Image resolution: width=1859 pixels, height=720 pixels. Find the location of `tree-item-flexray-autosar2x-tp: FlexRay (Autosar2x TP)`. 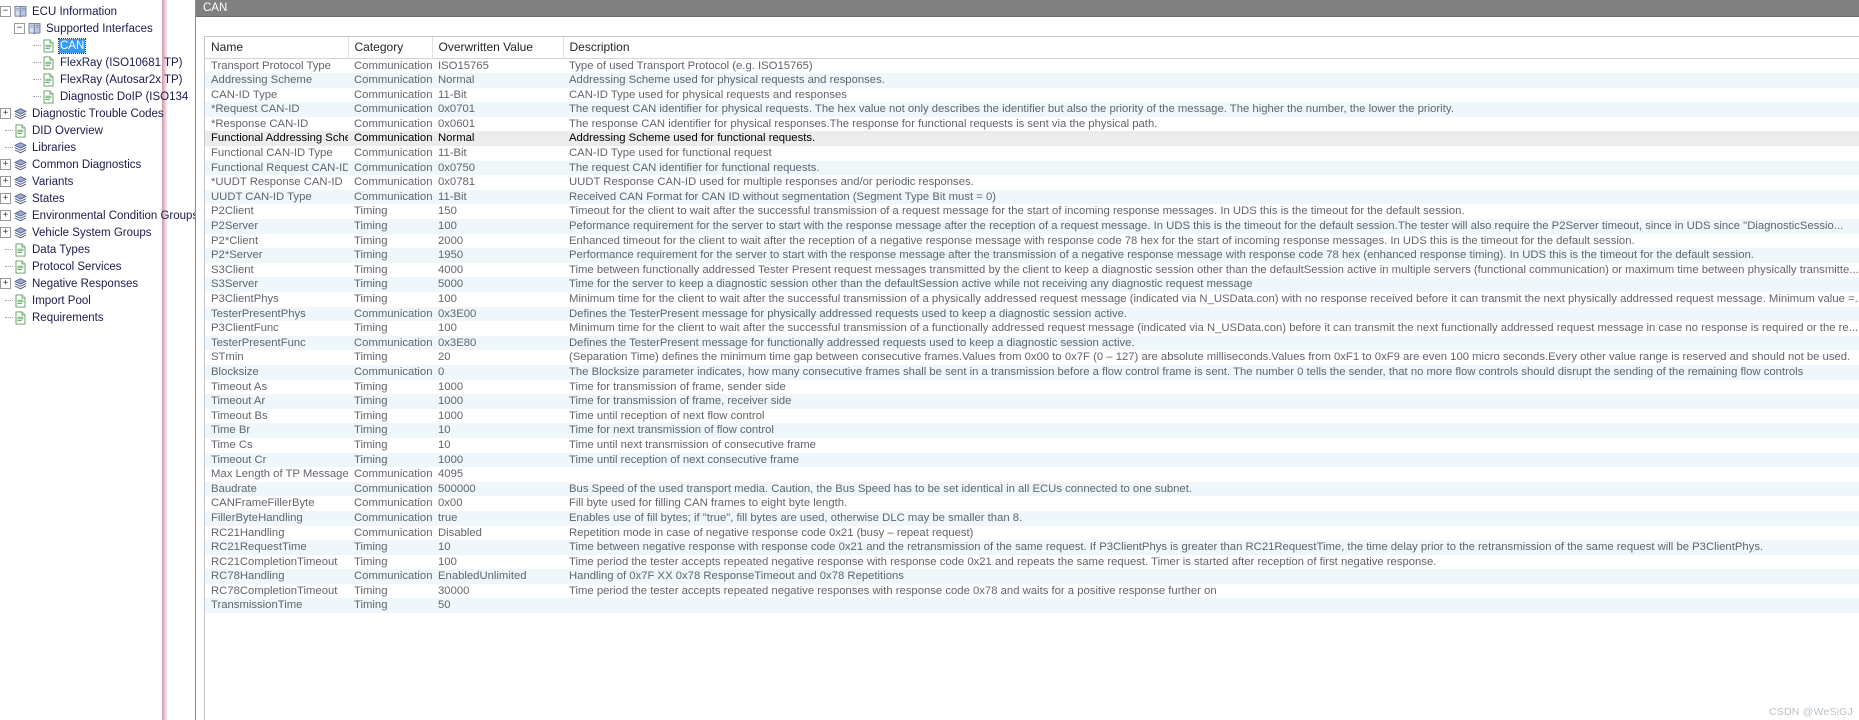

tree-item-flexray-autosar2x-tp: FlexRay (Autosar2x TP) is located at coordinates (97, 79).